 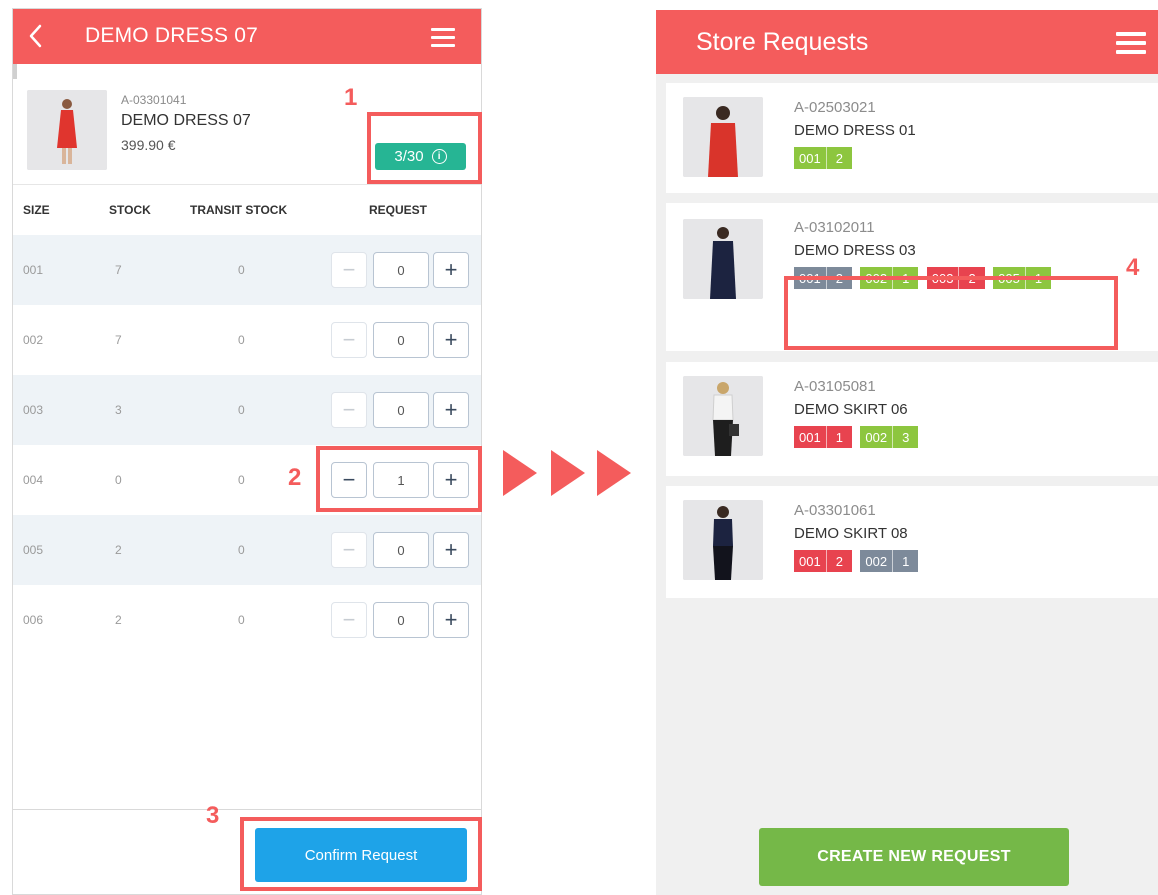 I want to click on product-name: DEMO DRESS 07, so click(x=186, y=120).